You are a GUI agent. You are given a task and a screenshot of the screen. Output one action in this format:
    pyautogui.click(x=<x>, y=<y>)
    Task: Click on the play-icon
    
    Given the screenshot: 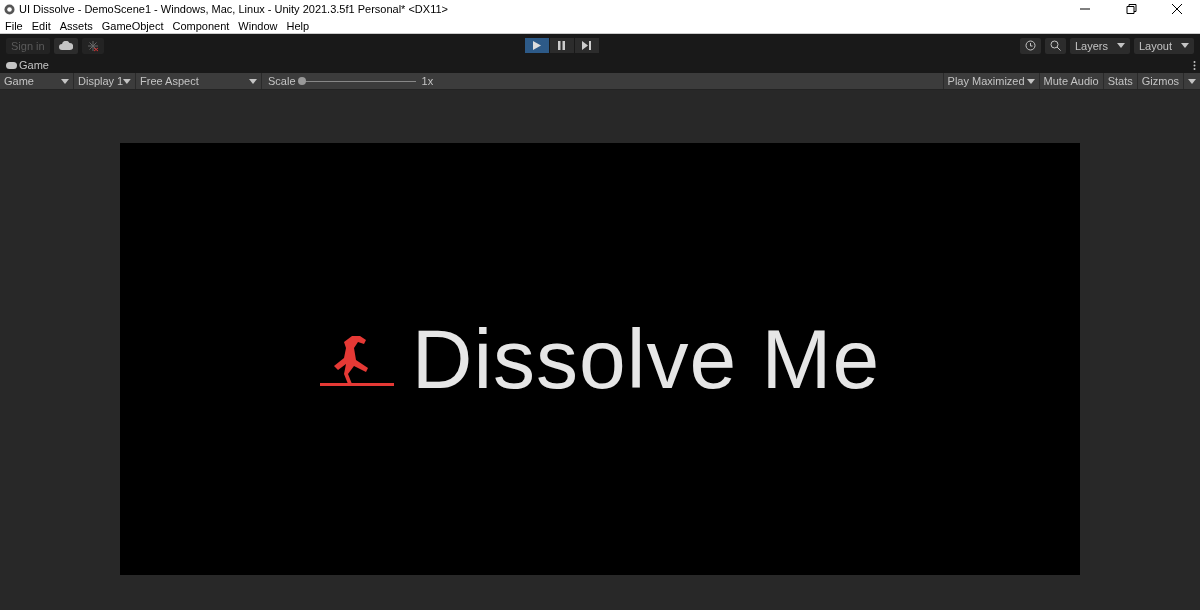 What is the action you would take?
    pyautogui.click(x=536, y=45)
    